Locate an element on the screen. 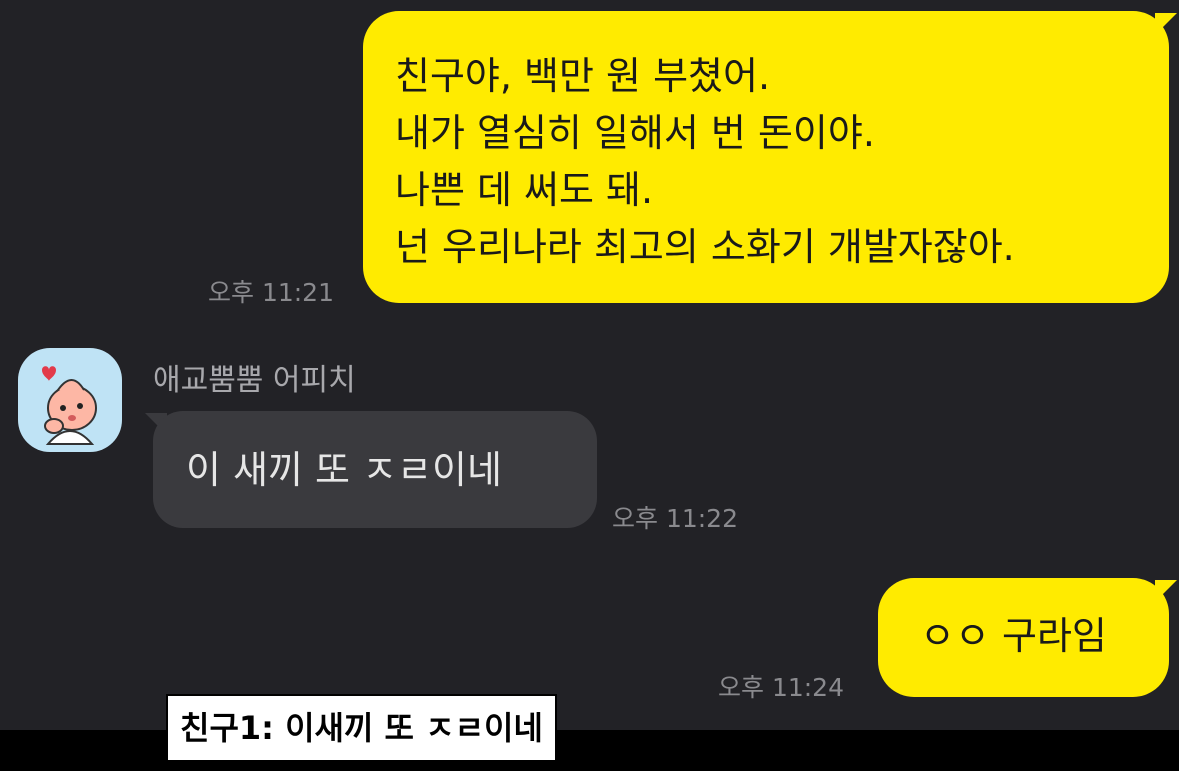  message-text-line: 넌 우리나라 최고의 소화기 개발자잖아. is located at coordinates (705, 247).